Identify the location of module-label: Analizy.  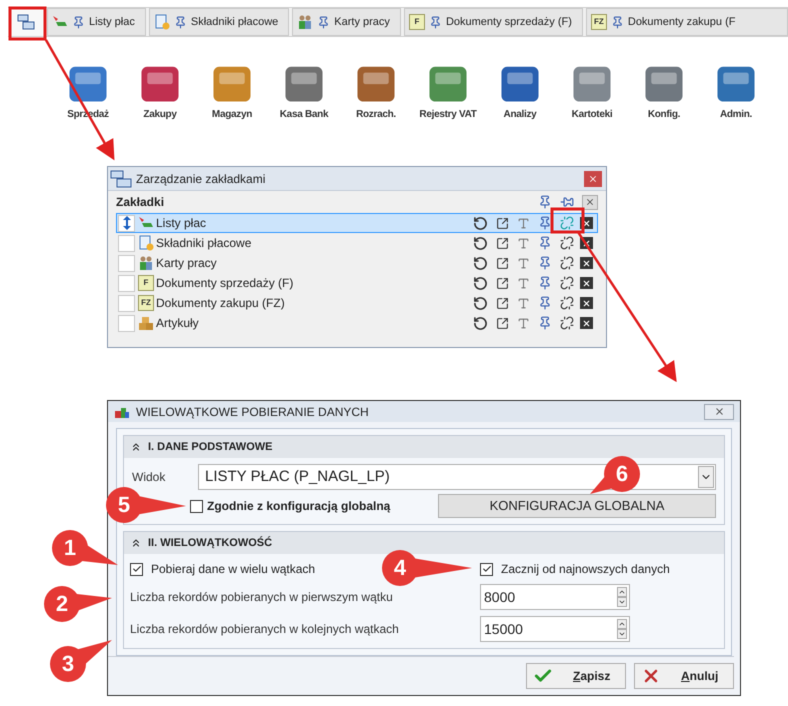
(520, 114).